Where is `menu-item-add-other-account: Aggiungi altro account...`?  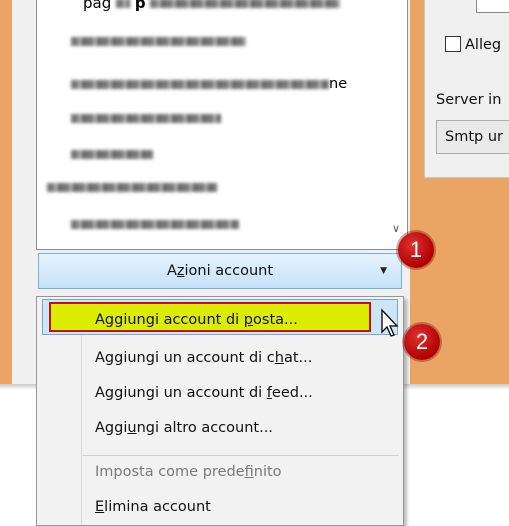 menu-item-add-other-account: Aggiungi altro account... is located at coordinates (184, 428).